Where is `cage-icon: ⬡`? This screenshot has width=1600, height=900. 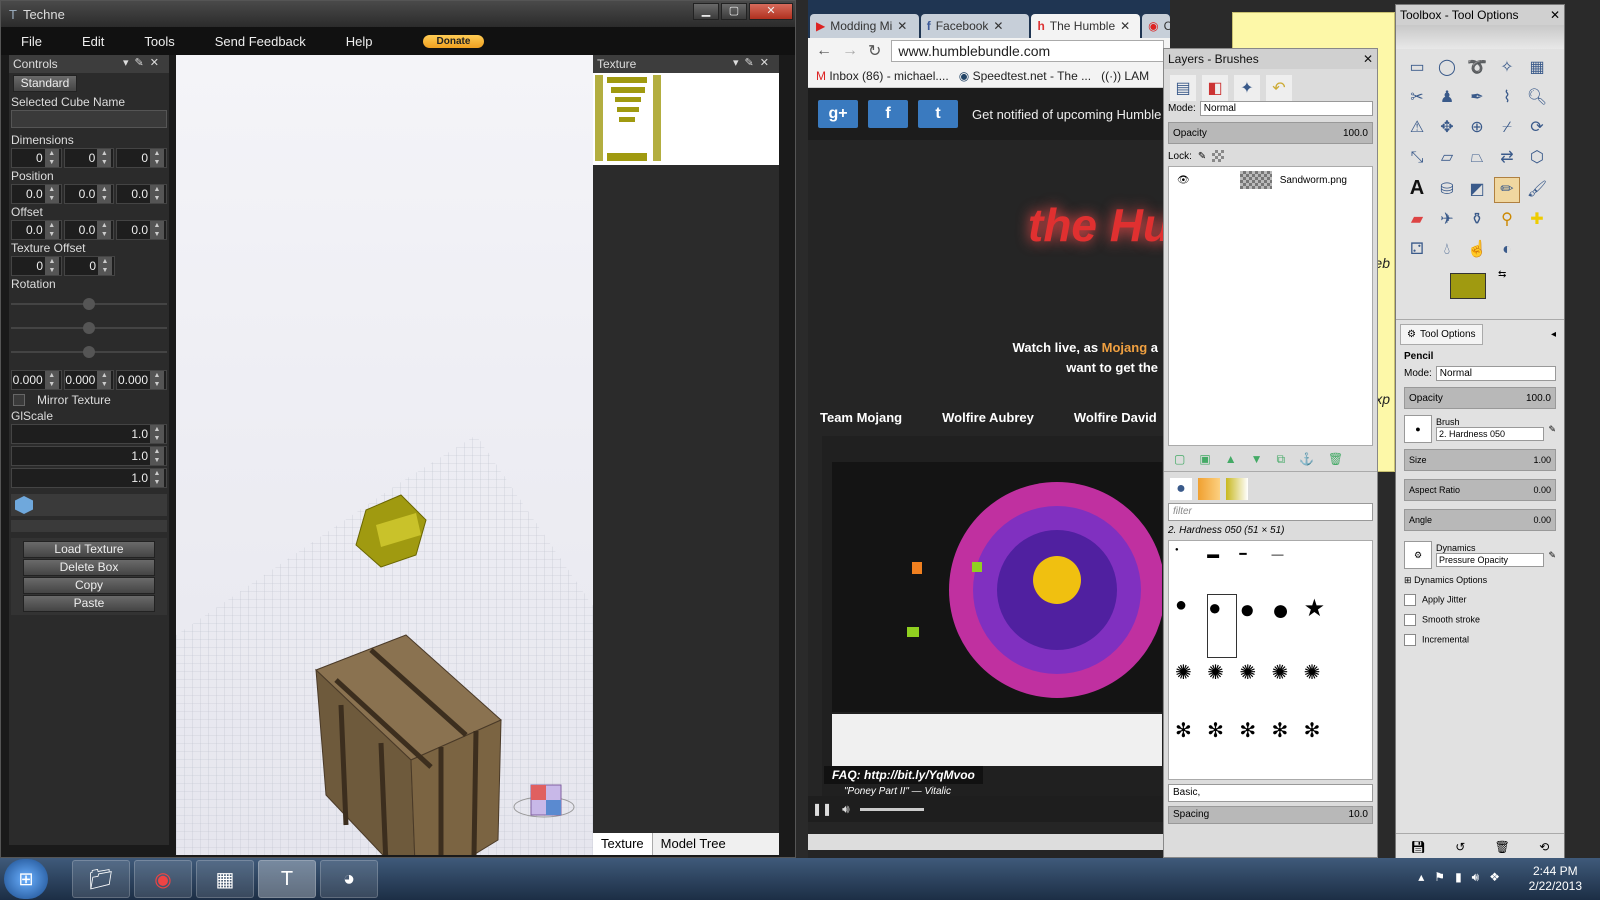 cage-icon: ⬡ is located at coordinates (1537, 158).